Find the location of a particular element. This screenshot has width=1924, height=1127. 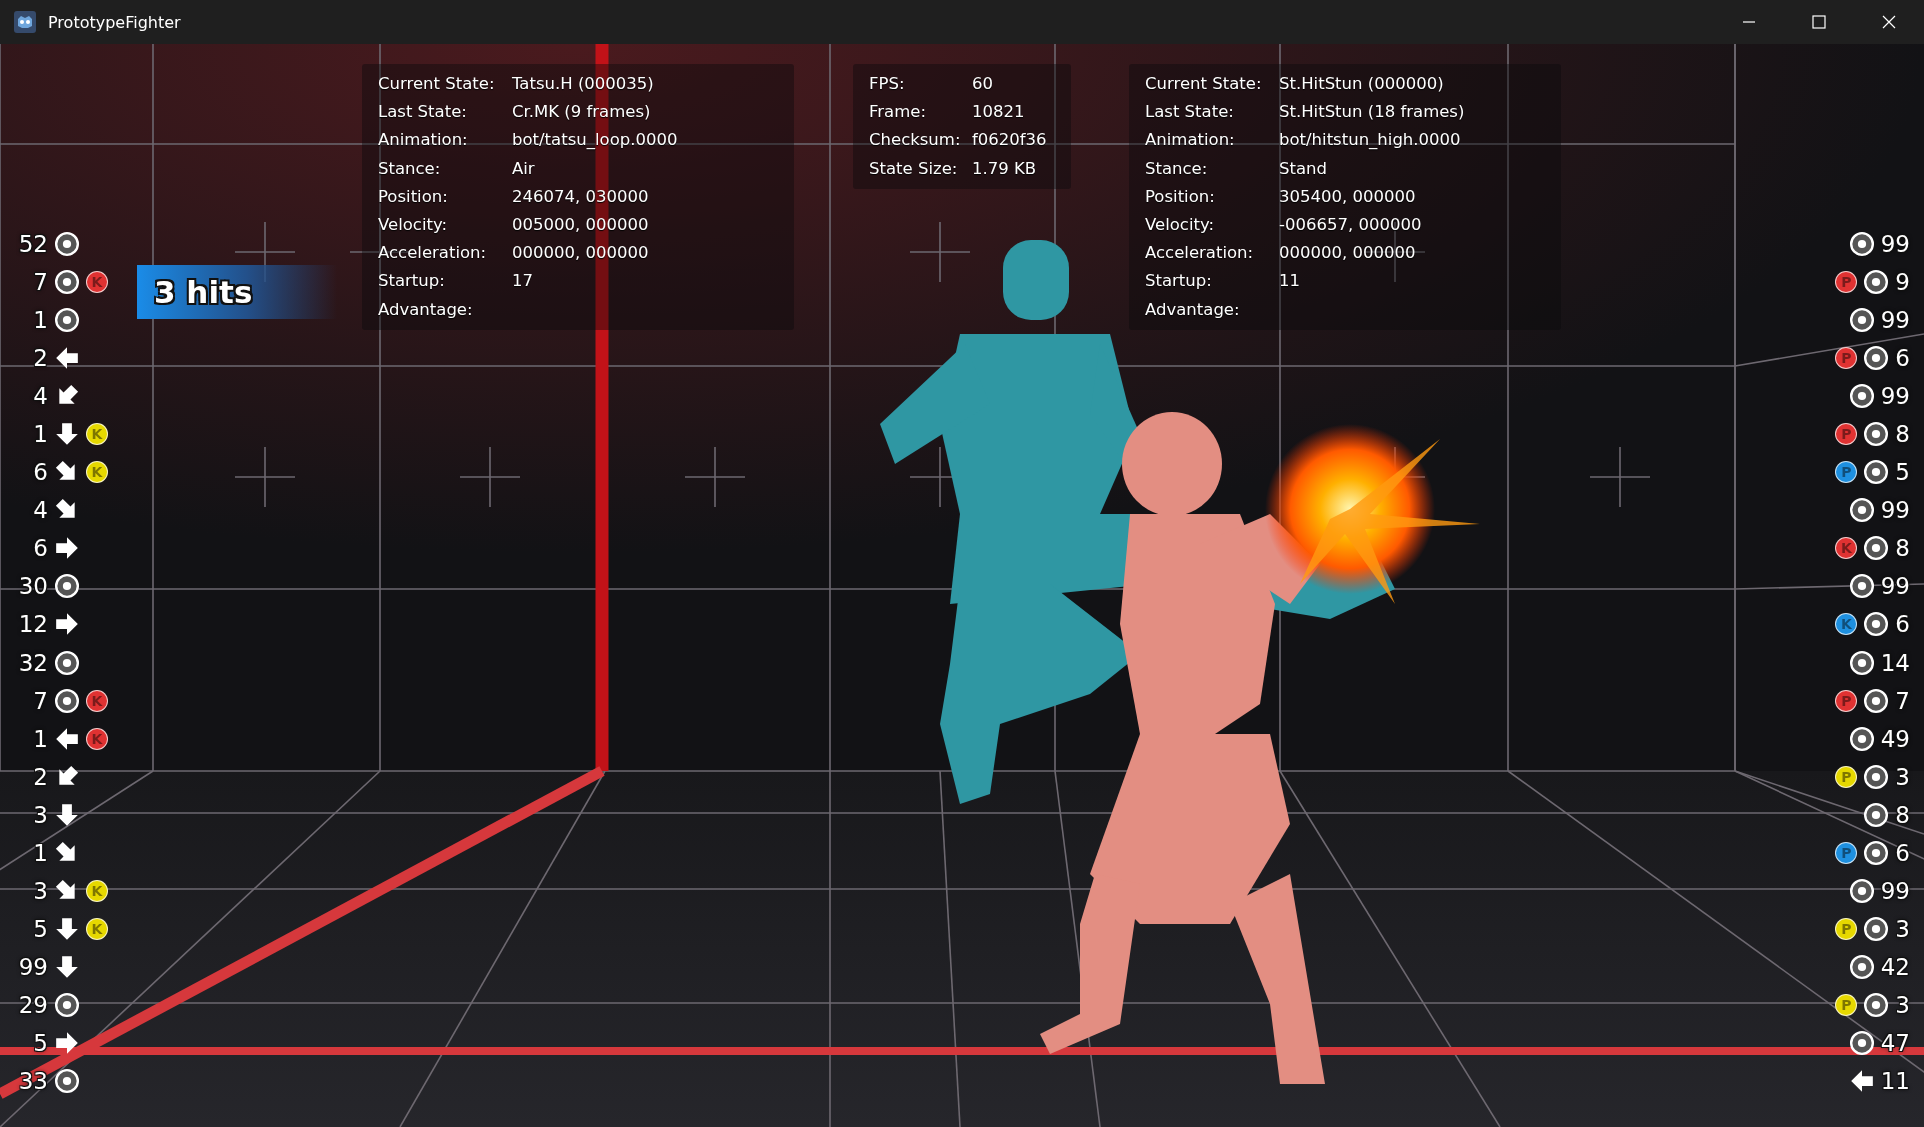

field-value: f0620f36 is located at coordinates (1010, 140).